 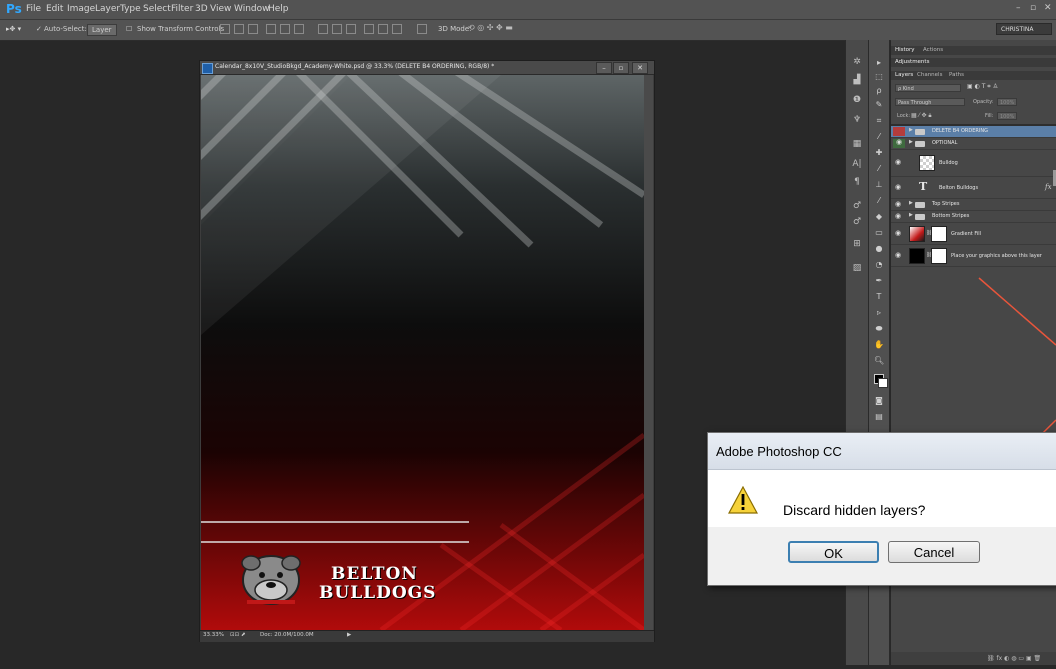 I want to click on dialog-title-bar: Adobe Photoshop CC, so click(x=882, y=451).